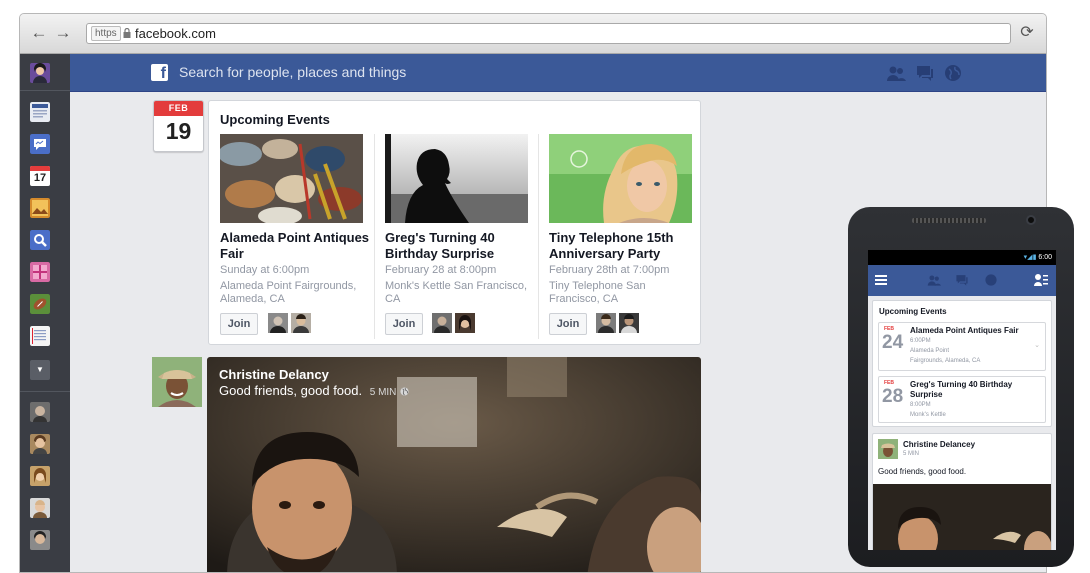 The height and width of the screenshot is (573, 1090). I want to click on event-place: Alameda Point Fairgrounds, Alameda, CA, so click(288, 292).